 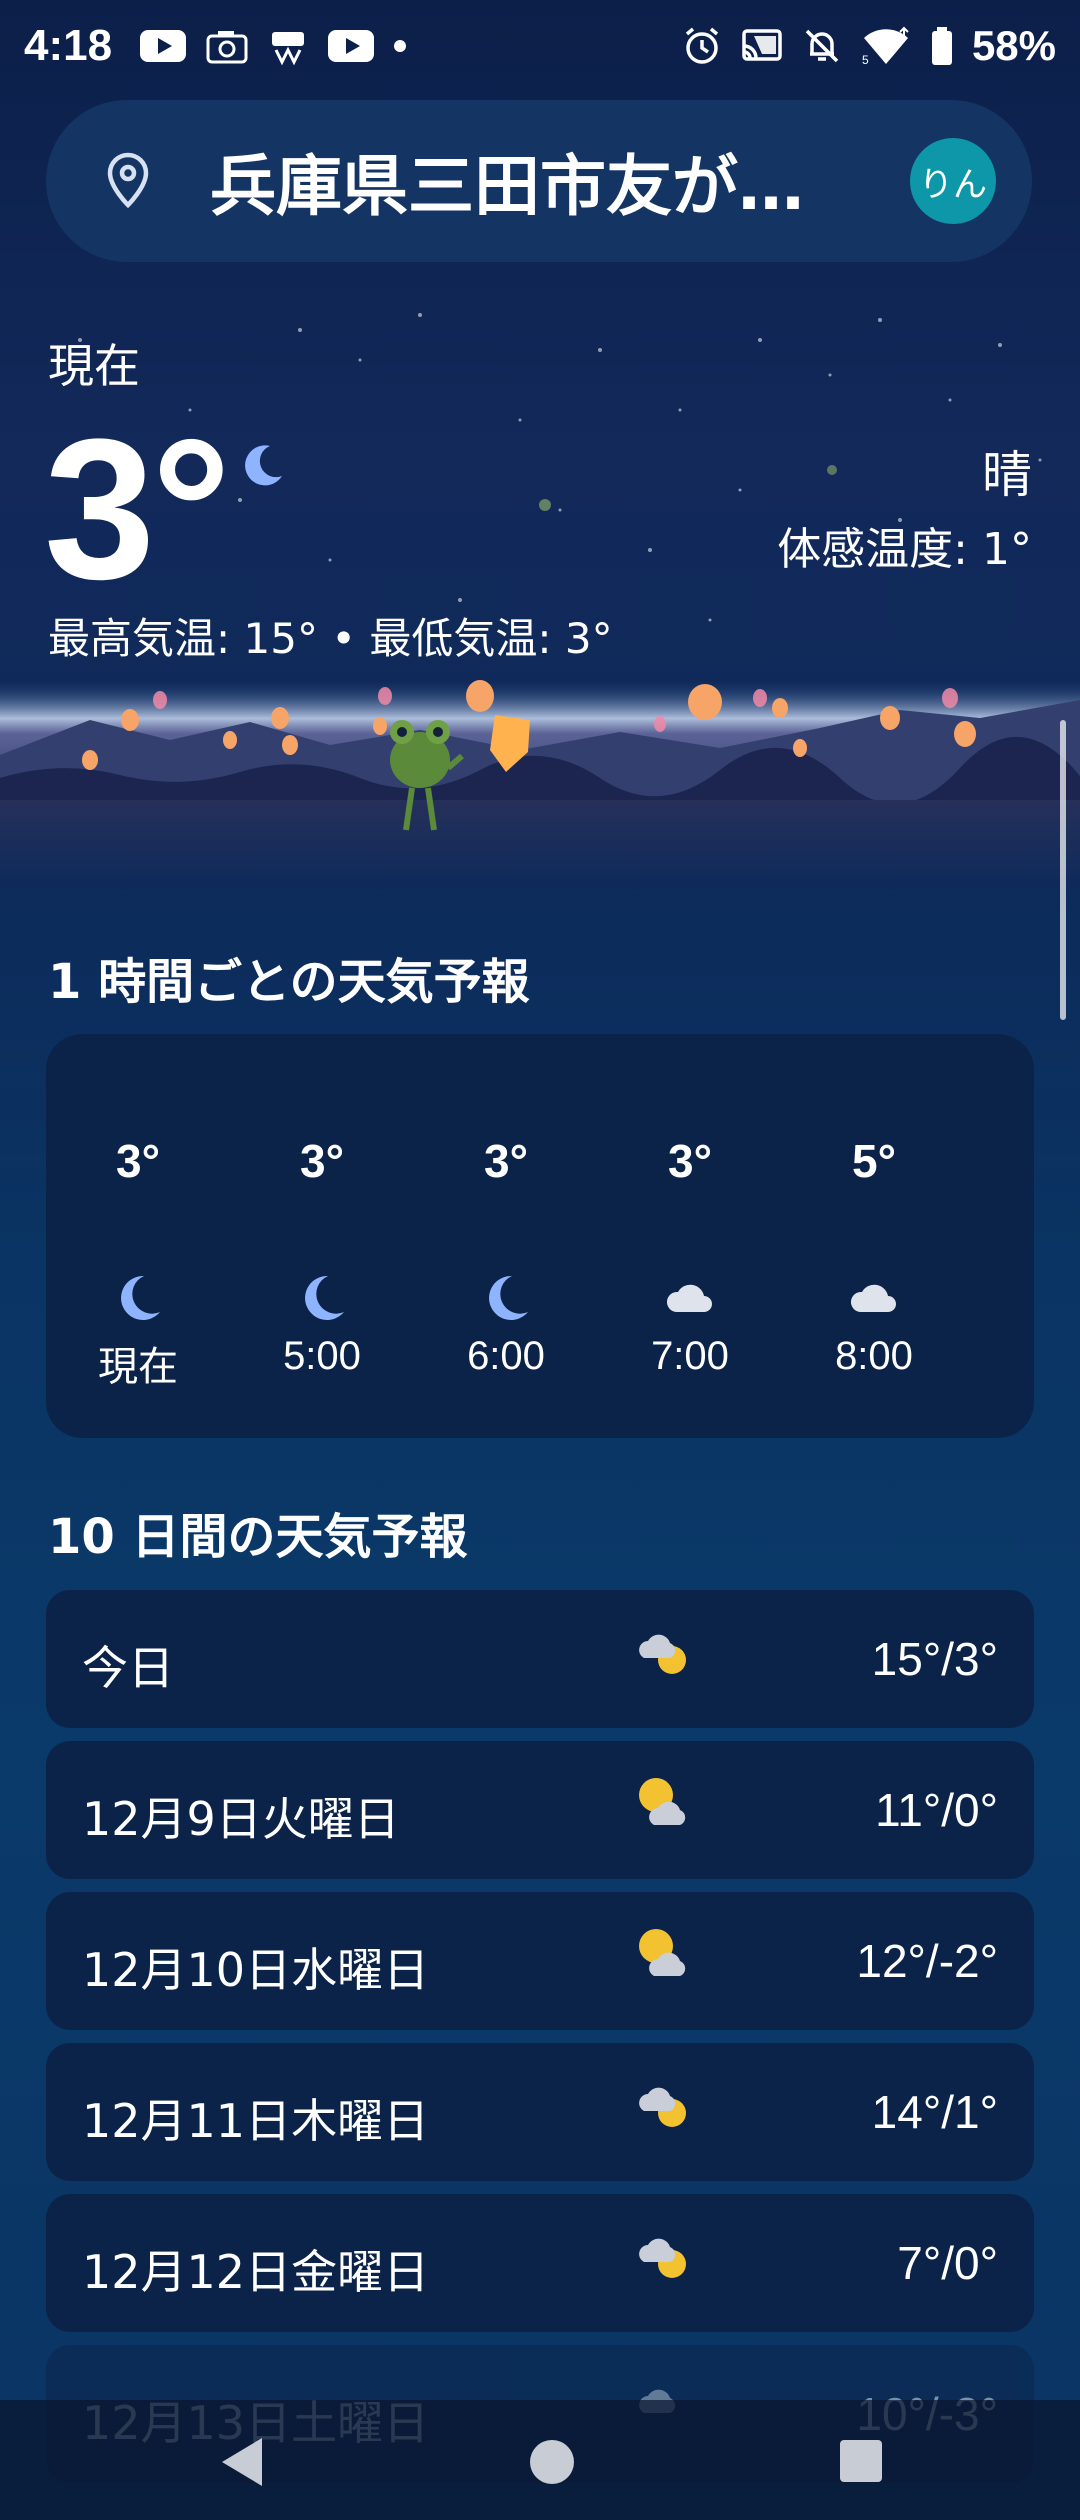 I want to click on daily-day: 12月9日火曜日, so click(x=241, y=1819).